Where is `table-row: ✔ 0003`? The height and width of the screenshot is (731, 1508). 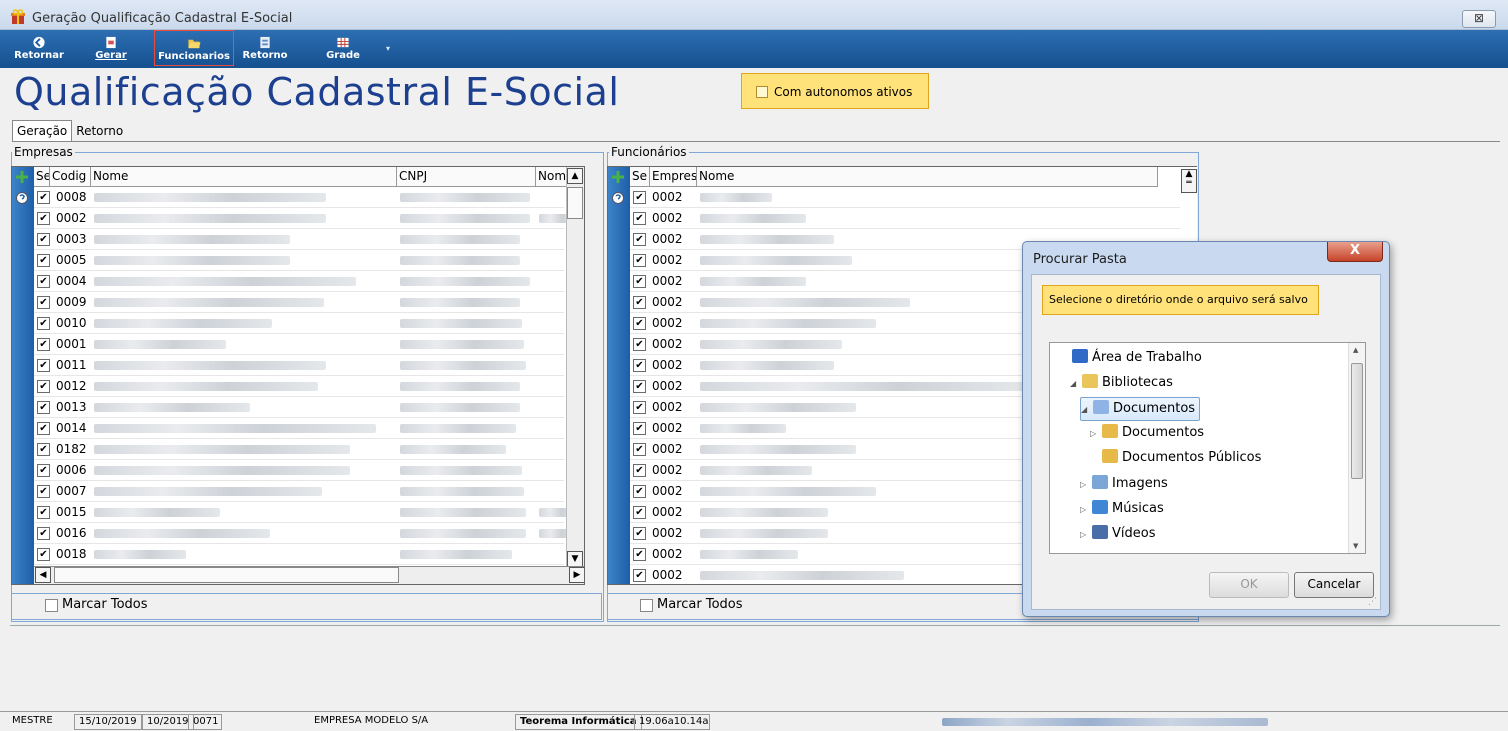
table-row: ✔ 0003 is located at coordinates (299, 239).